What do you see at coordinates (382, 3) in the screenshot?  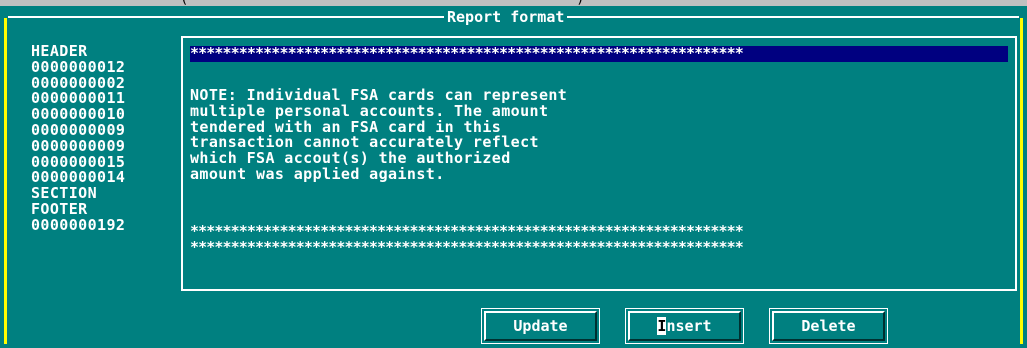 I see `title-bar-text: ( )` at bounding box center [382, 3].